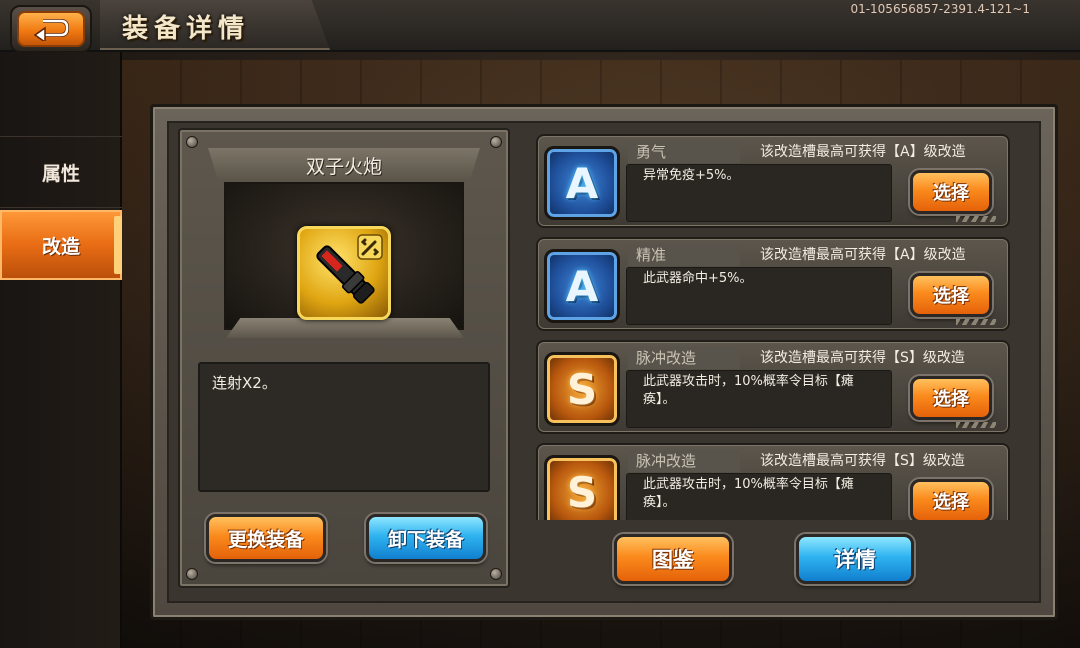 This screenshot has height=648, width=1080. Describe the element at coordinates (344, 427) in the screenshot. I see `weapon-description: 连射X2。` at that location.